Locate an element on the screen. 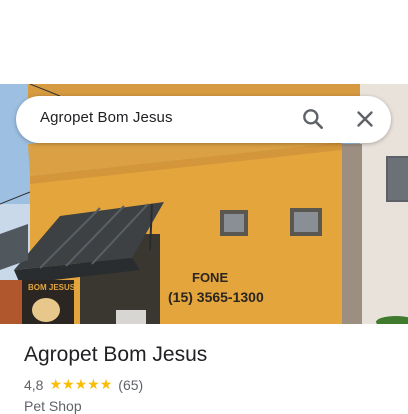 The width and height of the screenshot is (408, 414). wall-sign-fone: FONE is located at coordinates (210, 277).